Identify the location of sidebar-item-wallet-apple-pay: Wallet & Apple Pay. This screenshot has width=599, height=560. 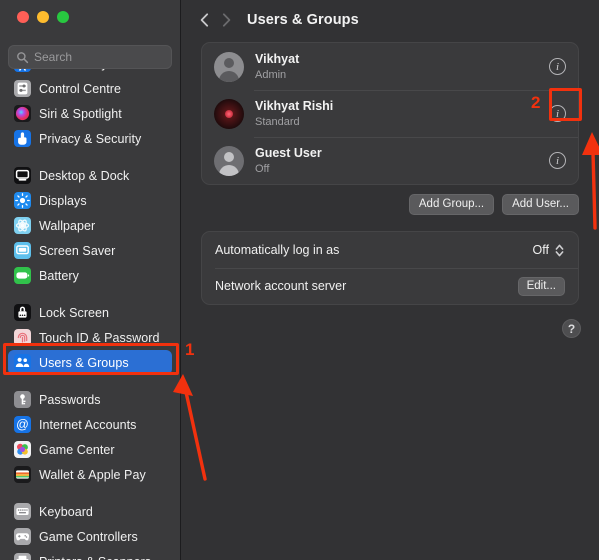
(90, 474).